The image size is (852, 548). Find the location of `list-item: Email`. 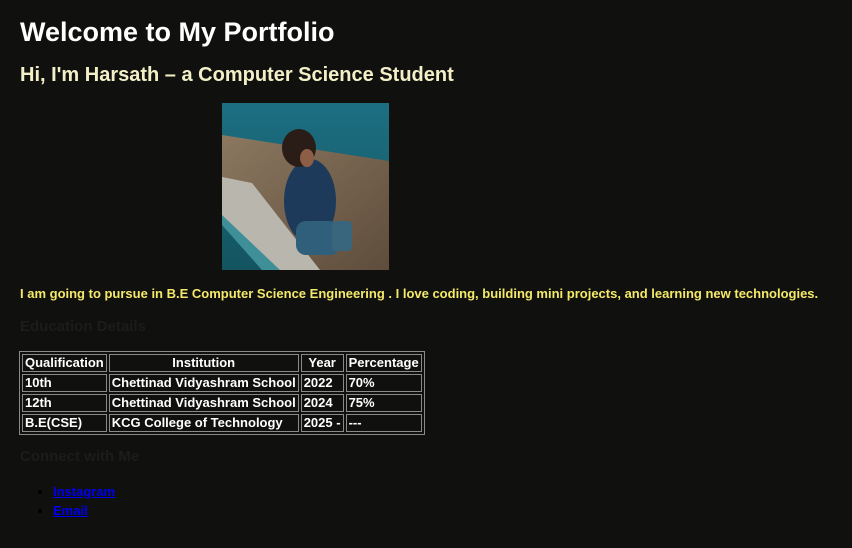

list-item: Email is located at coordinates (84, 510).